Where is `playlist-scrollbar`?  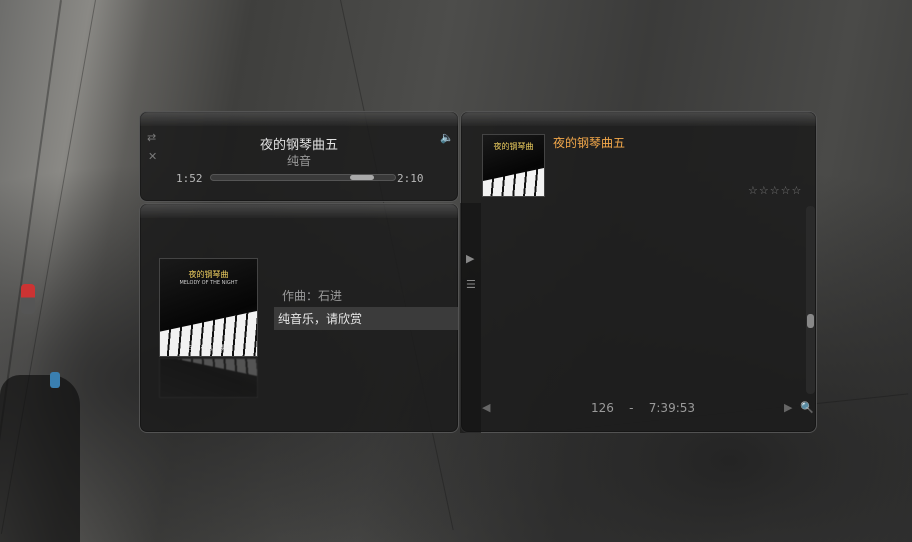 playlist-scrollbar is located at coordinates (810, 300).